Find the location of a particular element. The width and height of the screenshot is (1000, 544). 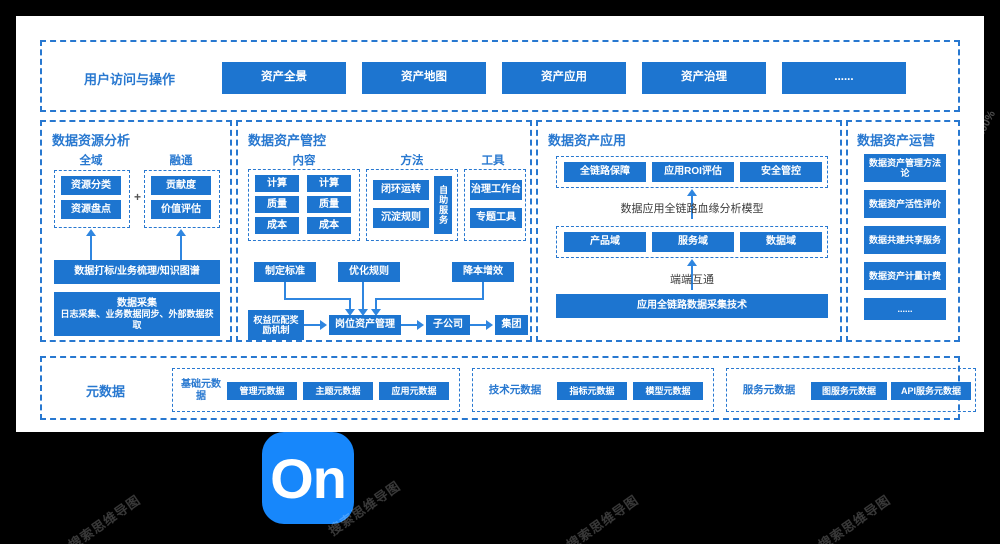

metadata-group-1: 技术元数据 指标元数据 模型元数据 is located at coordinates (593, 390).